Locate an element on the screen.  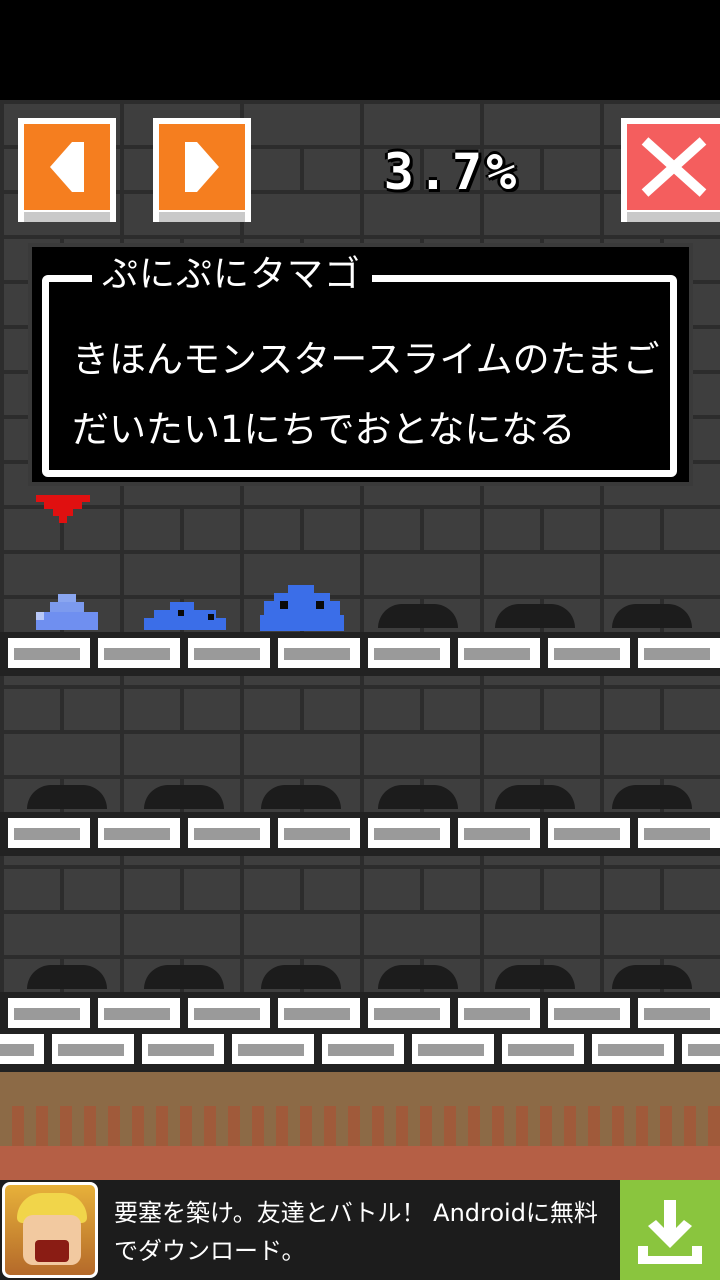
right-arrow-icon is located at coordinates (208, 167).